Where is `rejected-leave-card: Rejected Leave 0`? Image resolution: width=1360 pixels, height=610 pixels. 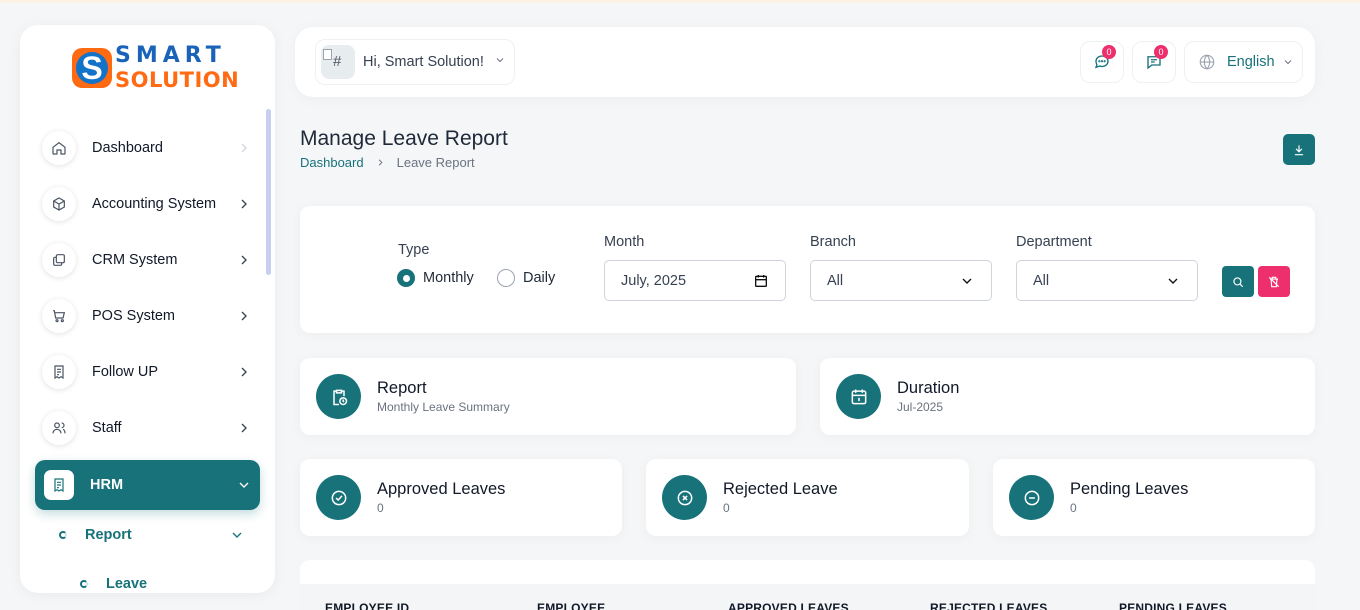 rejected-leave-card: Rejected Leave 0 is located at coordinates (807, 497).